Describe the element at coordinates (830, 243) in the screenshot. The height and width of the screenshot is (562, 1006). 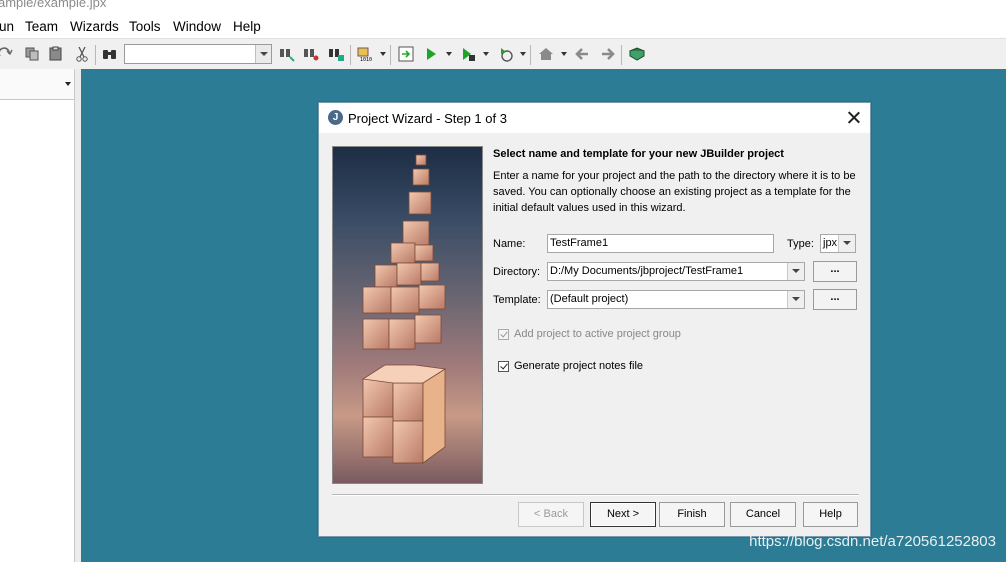
I see `type-select-value: jpx` at that location.